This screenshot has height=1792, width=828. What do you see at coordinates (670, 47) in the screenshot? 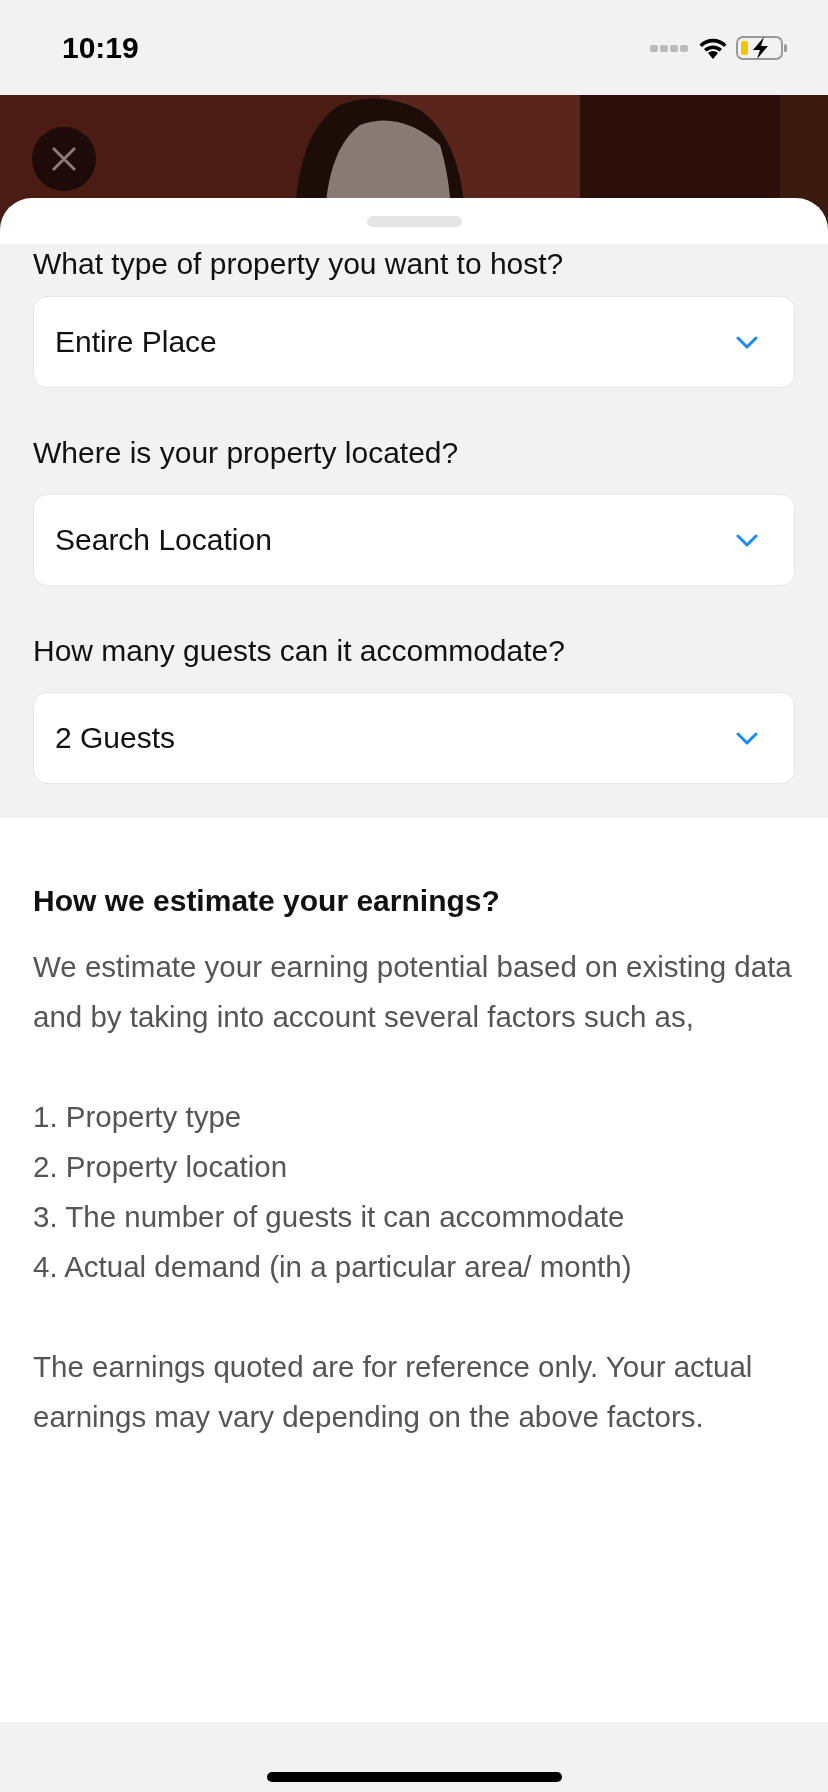
I see `signal-icon` at bounding box center [670, 47].